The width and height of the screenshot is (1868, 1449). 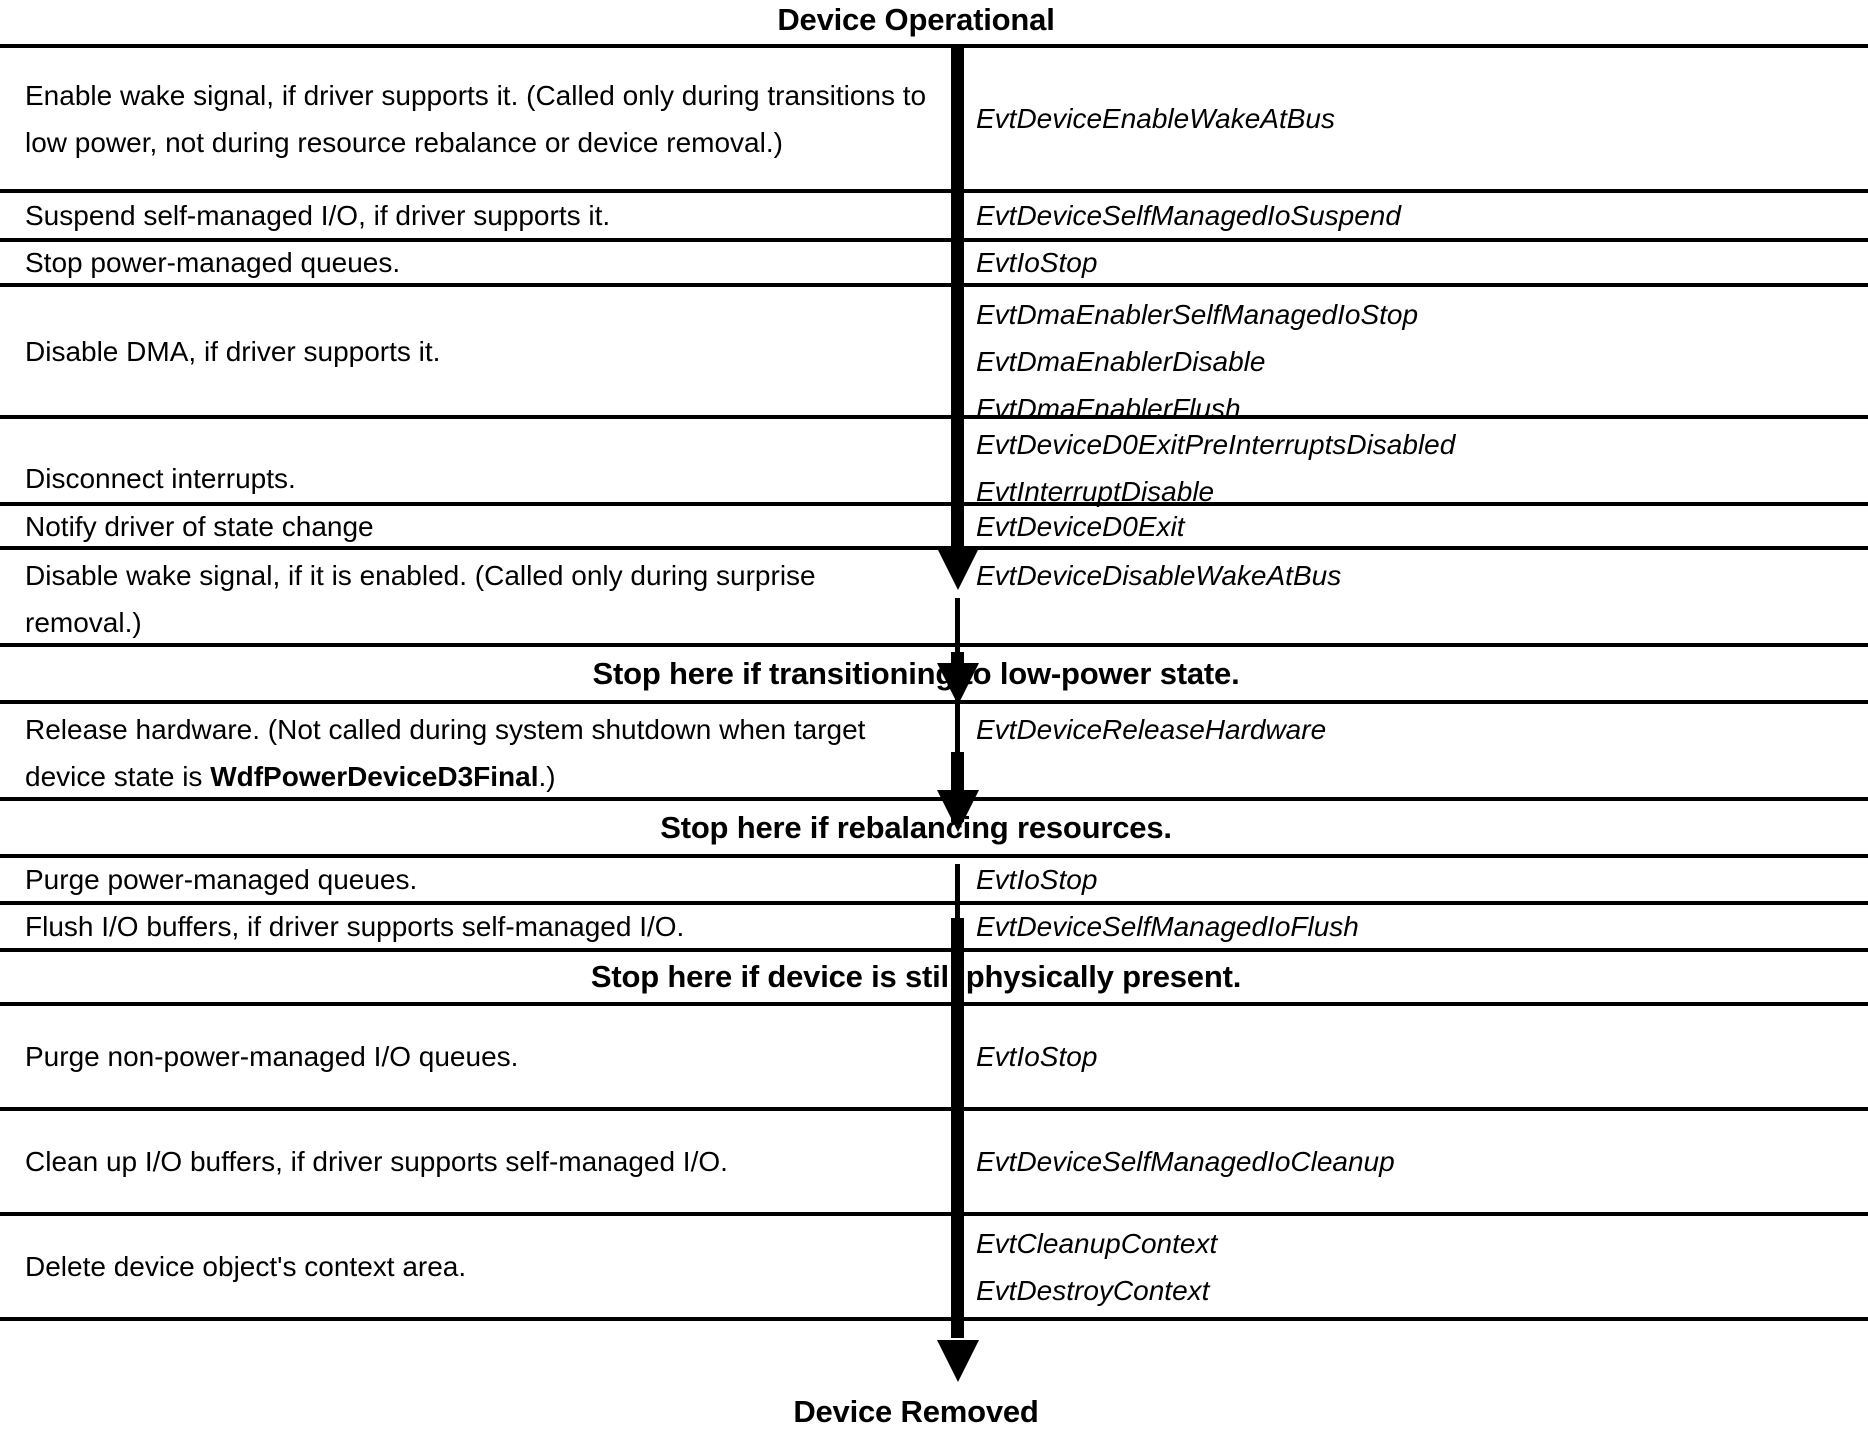 What do you see at coordinates (916, 1411) in the screenshot?
I see `state-label-device-removed: Device Removed` at bounding box center [916, 1411].